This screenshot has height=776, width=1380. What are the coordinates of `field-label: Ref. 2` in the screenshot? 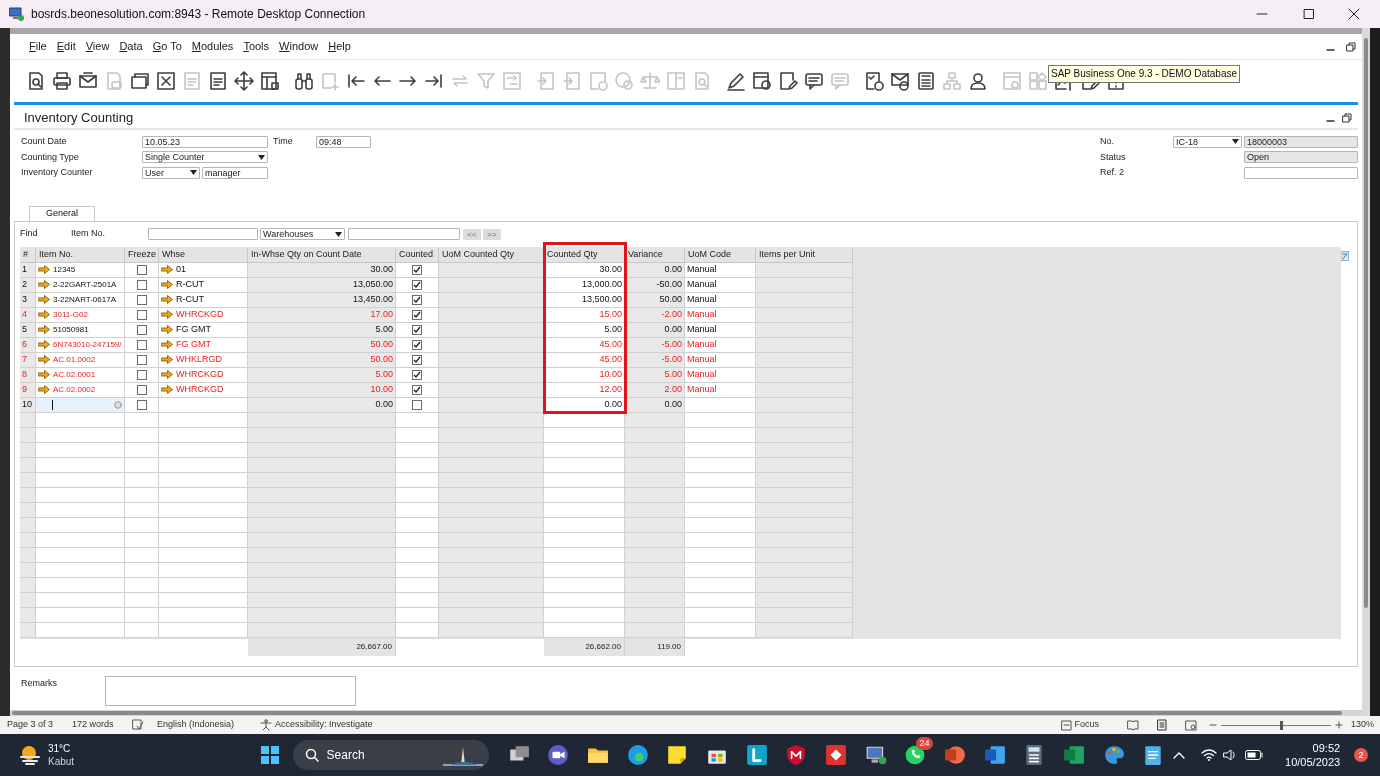 It's located at (1112, 172).